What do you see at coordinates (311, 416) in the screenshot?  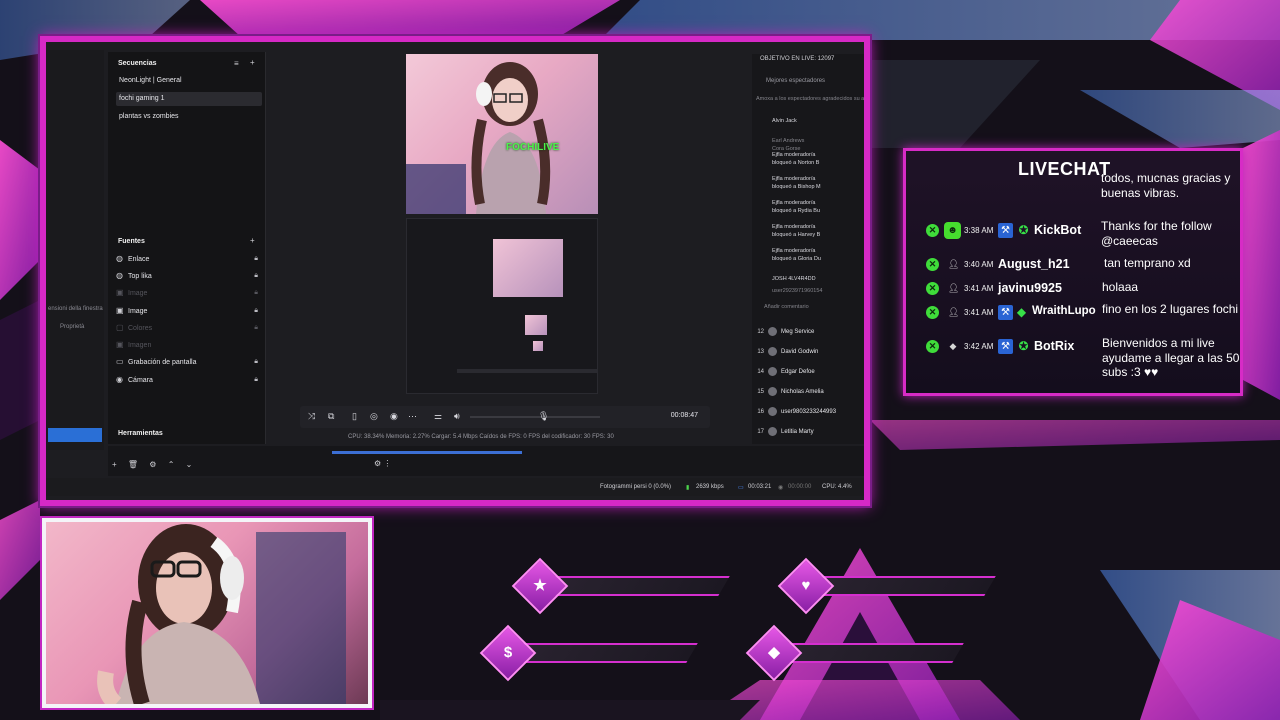 I see `shuffle-icon: ⤨` at bounding box center [311, 416].